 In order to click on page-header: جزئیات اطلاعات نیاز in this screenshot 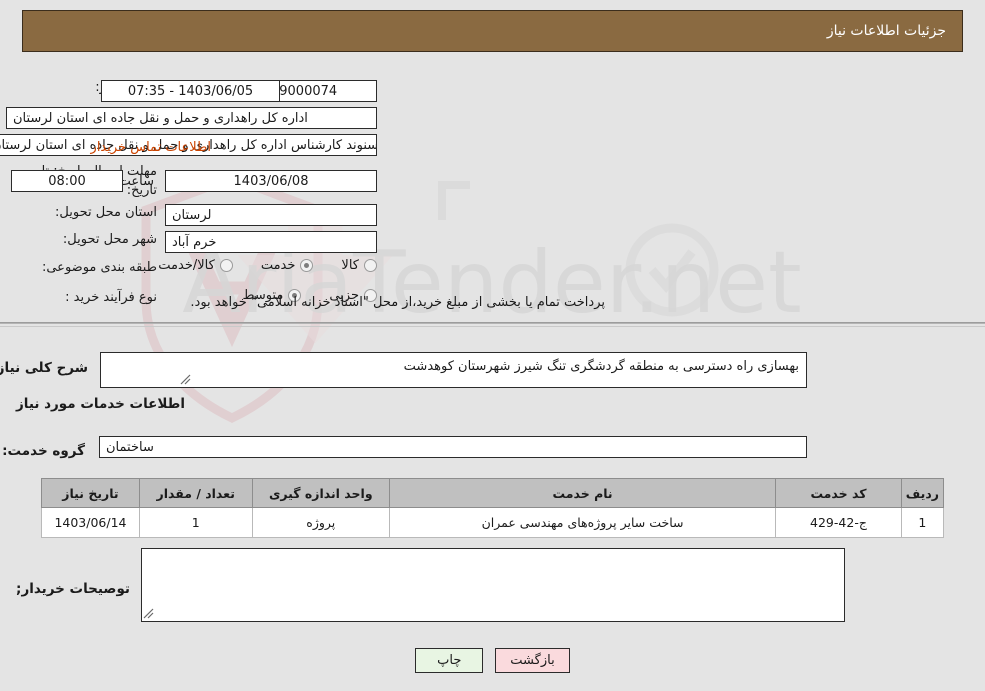, I will do `click(492, 31)`.